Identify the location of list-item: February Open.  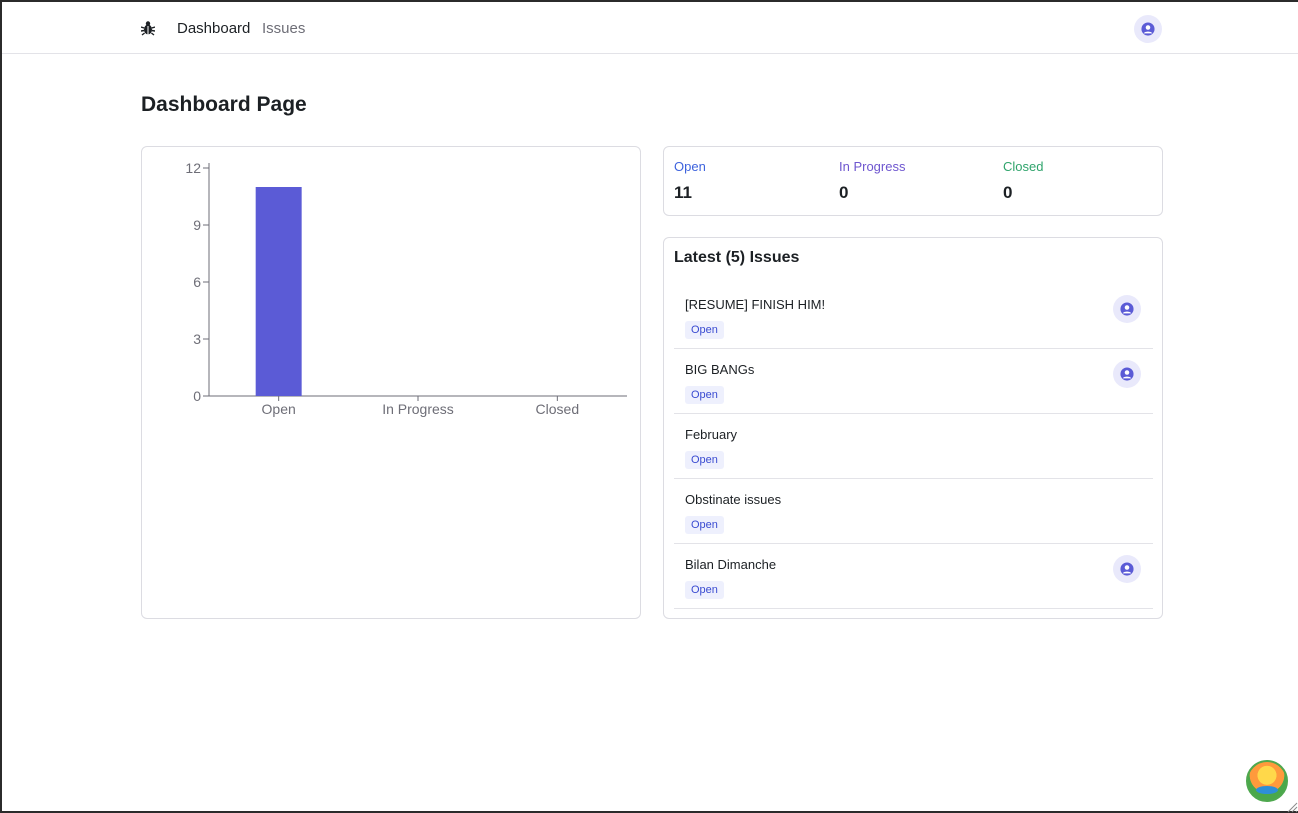
(913, 446).